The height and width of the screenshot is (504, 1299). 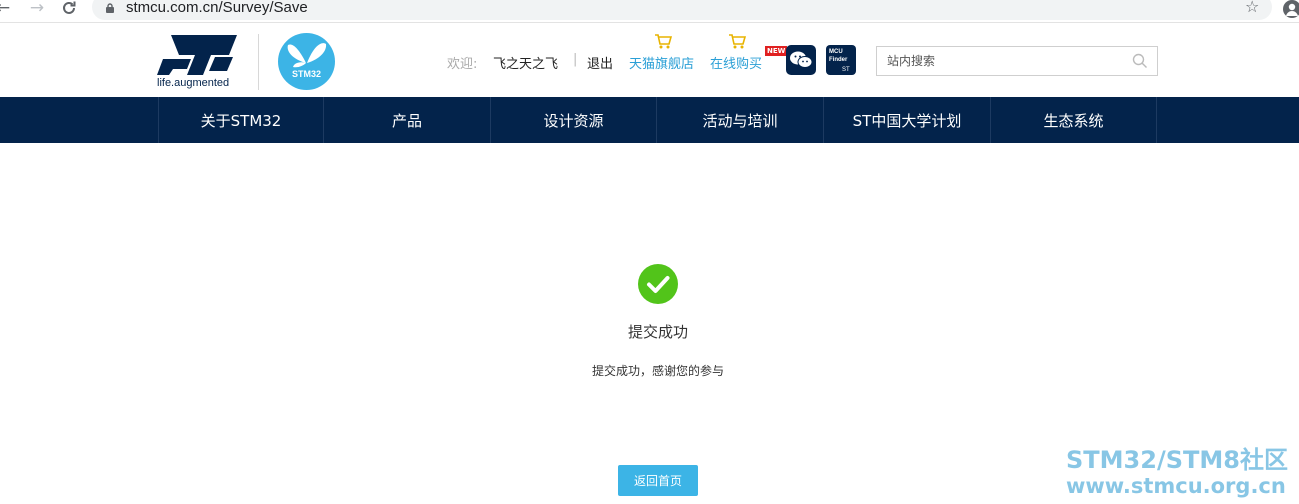 What do you see at coordinates (776, 51) in the screenshot?
I see `new-badge: NEW` at bounding box center [776, 51].